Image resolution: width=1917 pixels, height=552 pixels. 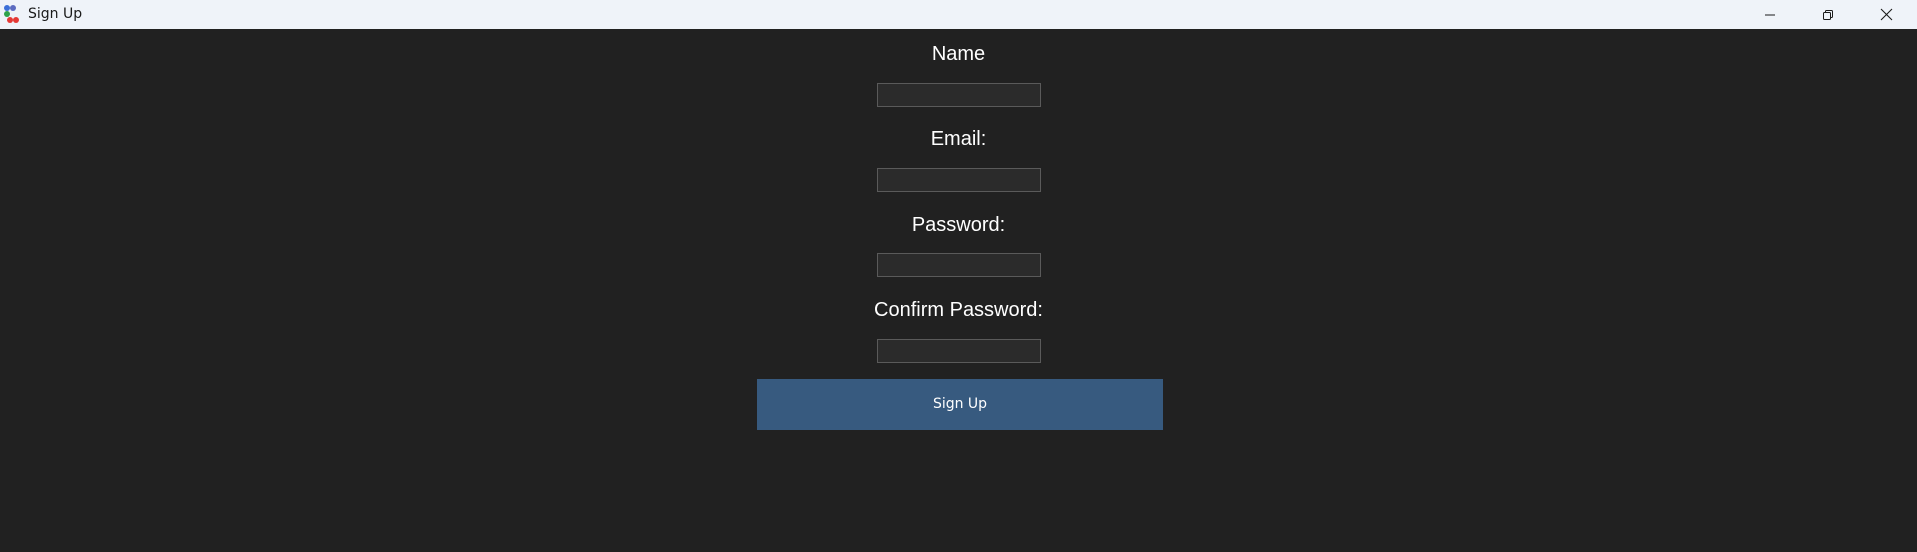 I want to click on restore-icon, so click(x=1828, y=15).